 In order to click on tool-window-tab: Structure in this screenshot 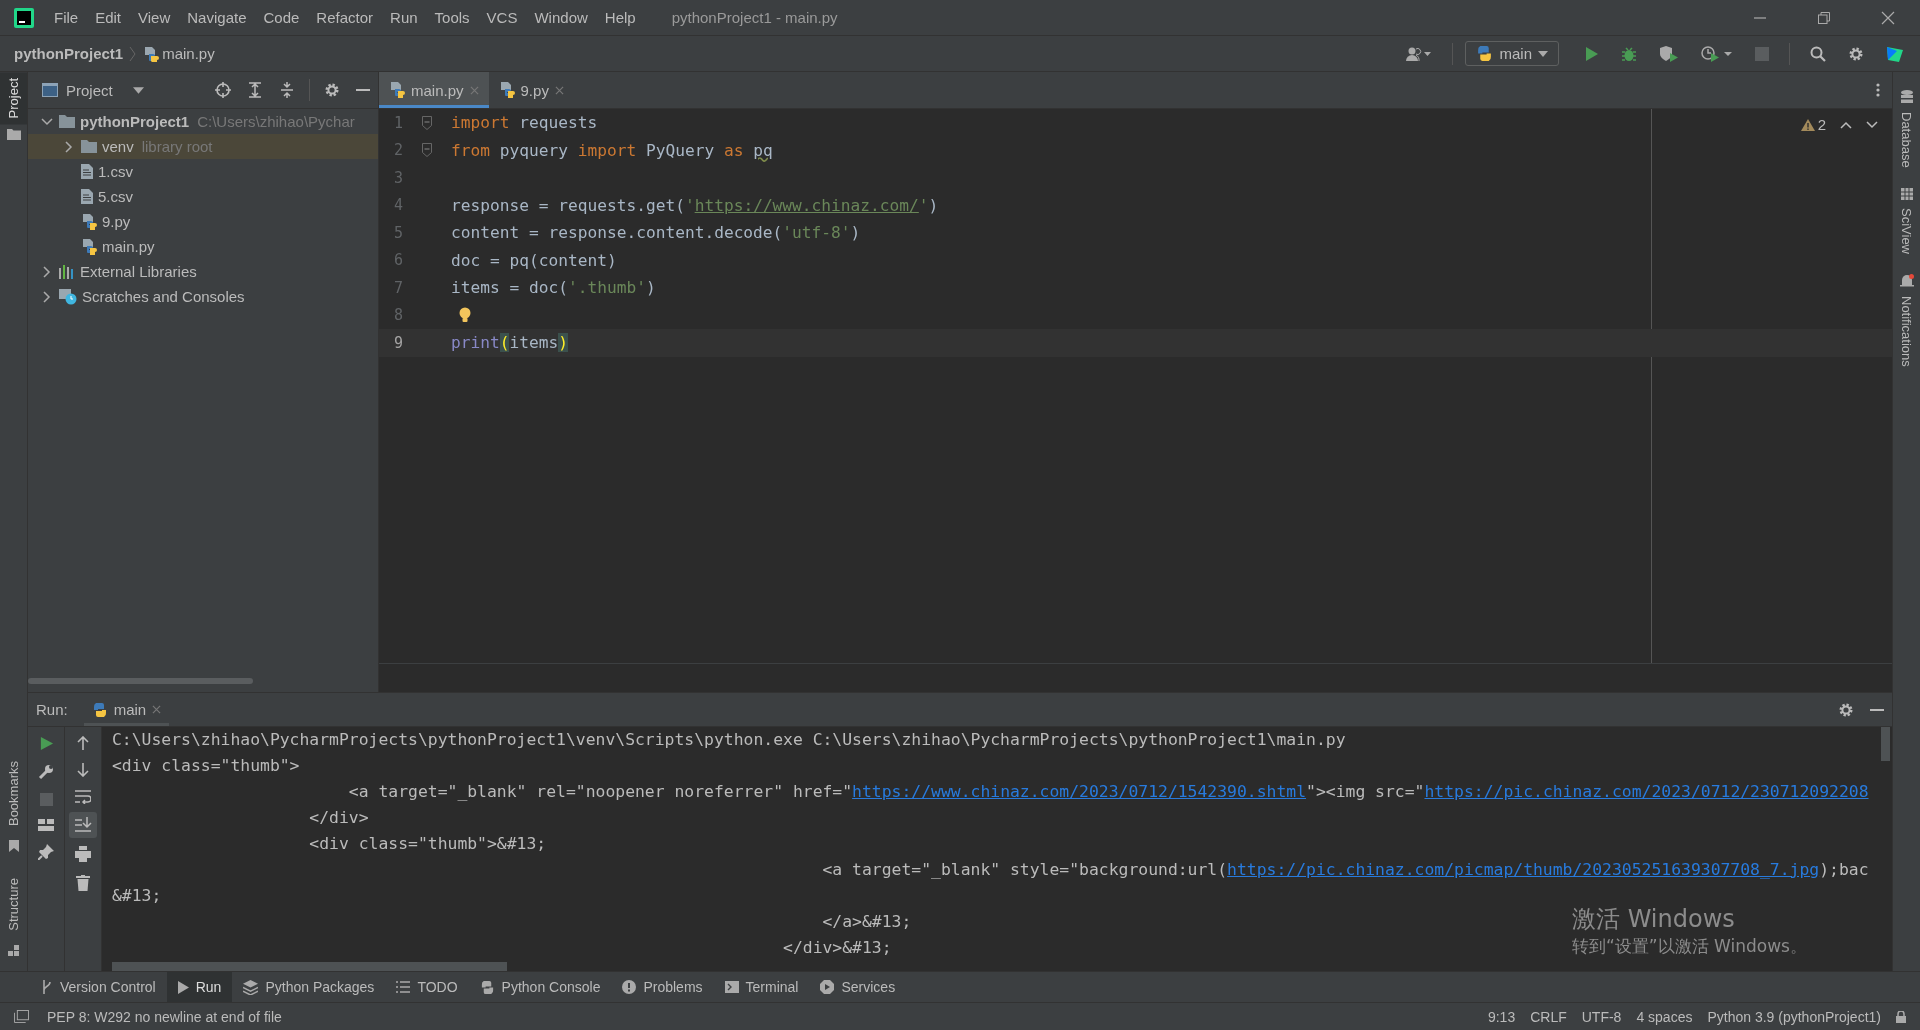, I will do `click(13, 904)`.